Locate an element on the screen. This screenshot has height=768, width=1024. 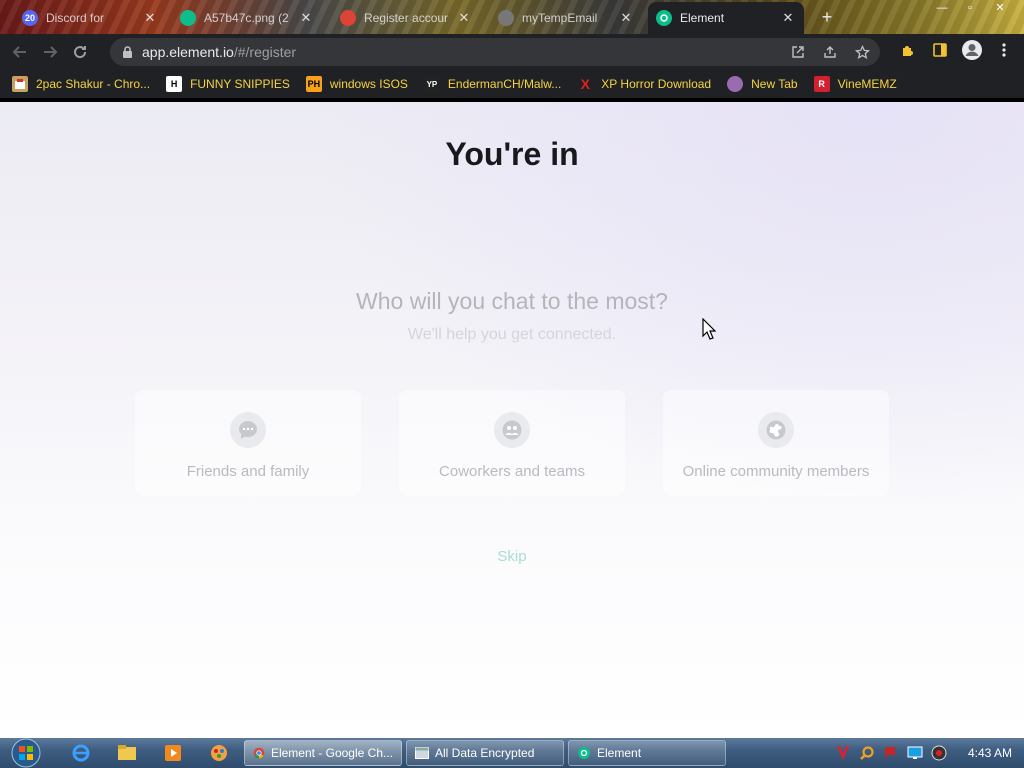
bookmark-label: XP Horror Download is located at coordinates (656, 84).